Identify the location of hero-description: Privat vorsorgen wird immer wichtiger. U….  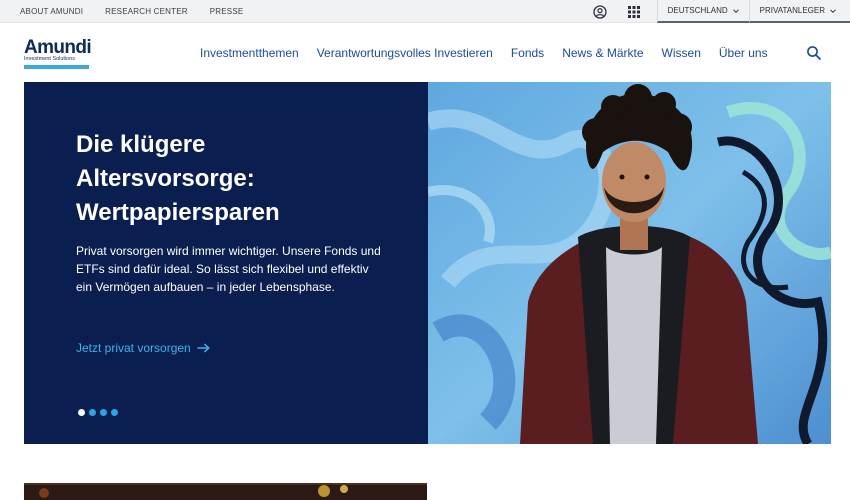
(228, 269).